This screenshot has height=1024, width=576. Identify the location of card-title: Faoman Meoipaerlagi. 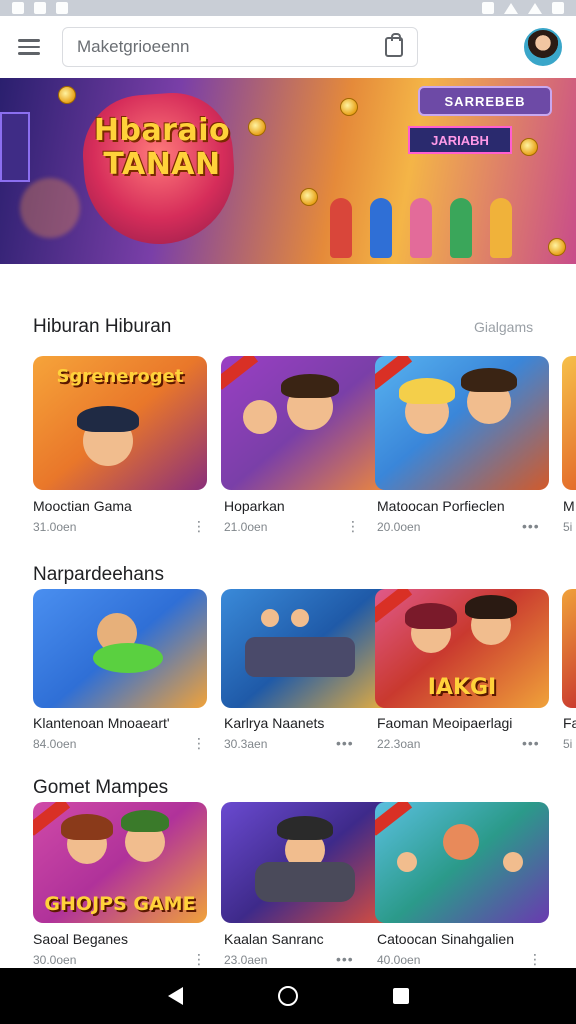
(445, 723).